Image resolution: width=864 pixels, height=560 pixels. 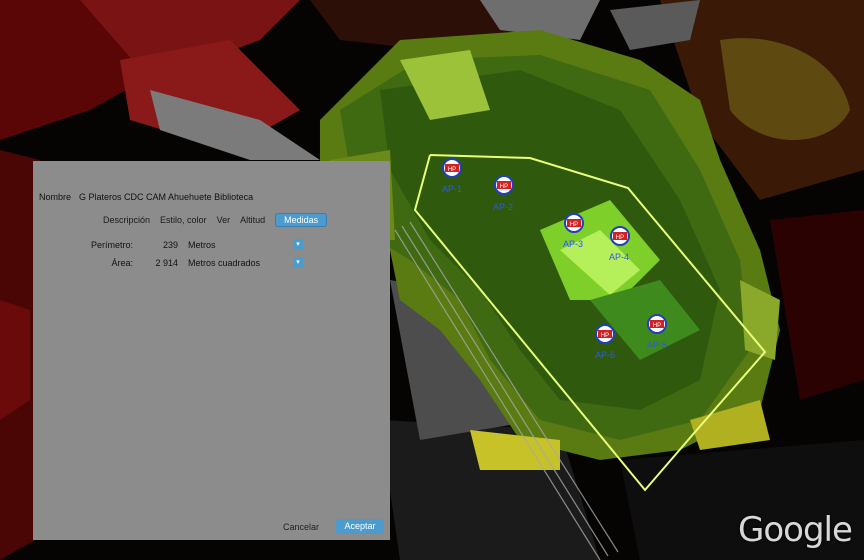 What do you see at coordinates (183, 220) in the screenshot?
I see `tab-style-color: Estilo, color` at bounding box center [183, 220].